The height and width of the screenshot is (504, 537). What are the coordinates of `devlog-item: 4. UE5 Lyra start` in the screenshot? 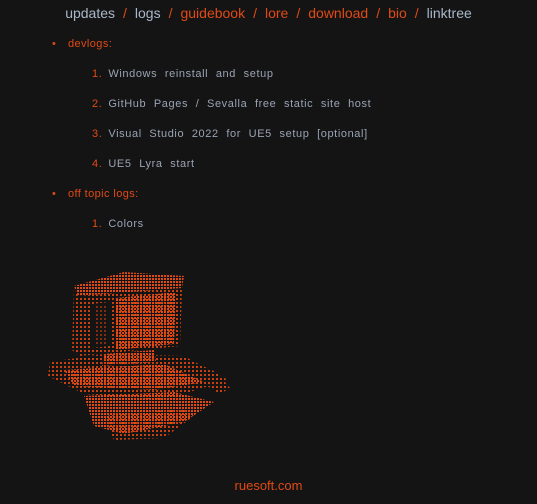 It's located at (143, 164).